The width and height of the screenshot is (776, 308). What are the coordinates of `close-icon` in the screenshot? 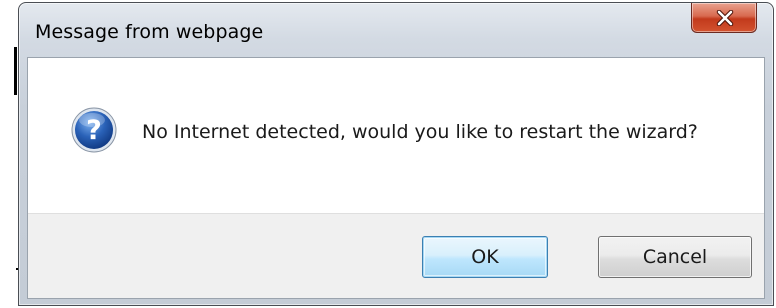 It's located at (725, 18).